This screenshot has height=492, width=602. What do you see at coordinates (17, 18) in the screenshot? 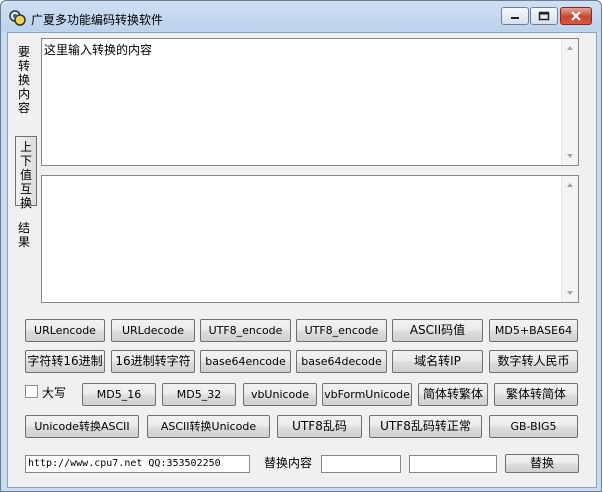
I see `app-logo-icon` at bounding box center [17, 18].